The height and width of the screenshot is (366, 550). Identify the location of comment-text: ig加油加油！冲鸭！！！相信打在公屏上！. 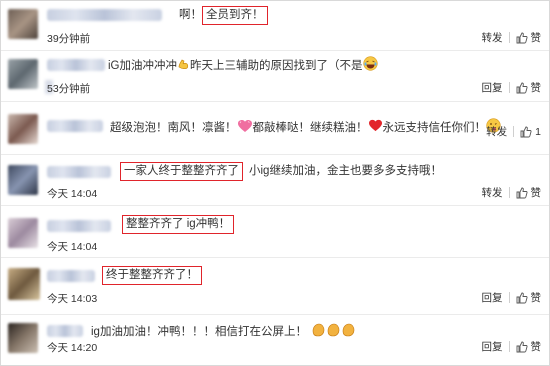
(224, 332).